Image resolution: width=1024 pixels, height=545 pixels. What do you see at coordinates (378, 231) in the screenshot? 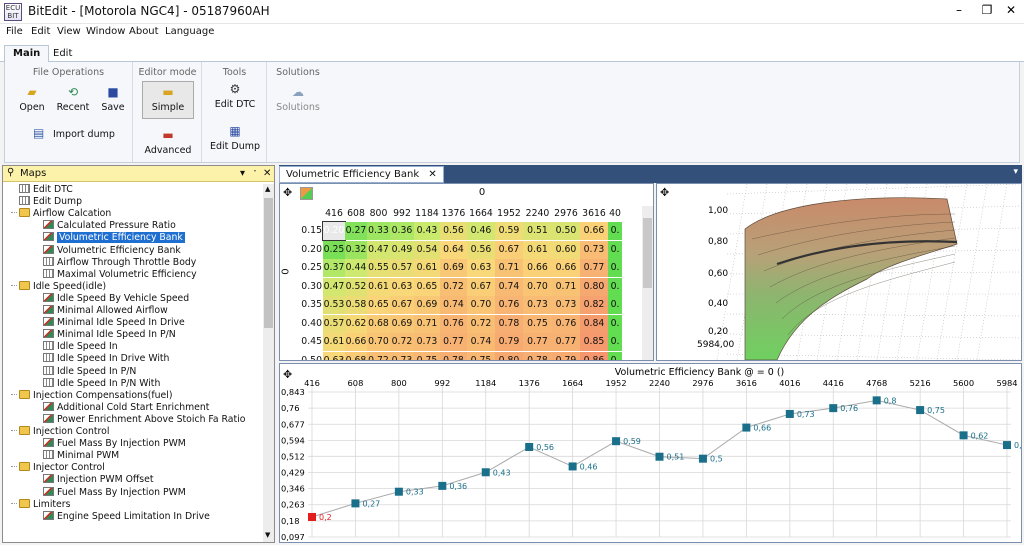
I see `table-cell: 0.33` at bounding box center [378, 231].